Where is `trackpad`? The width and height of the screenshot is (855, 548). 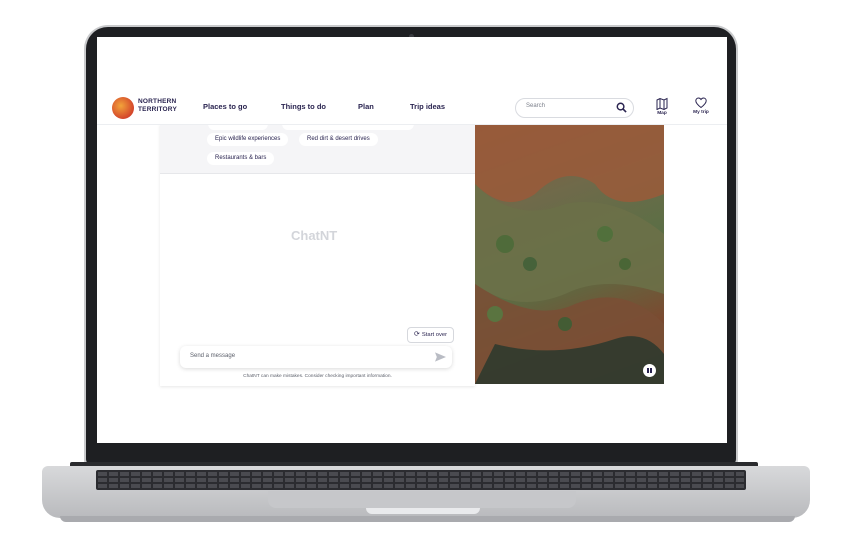 trackpad is located at coordinates (422, 499).